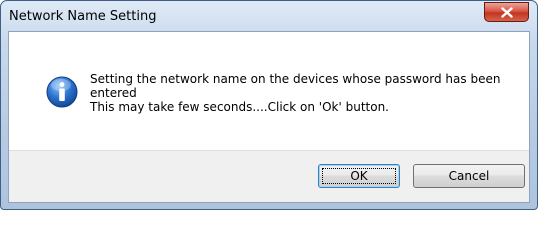  I want to click on focus-rectangle, so click(359, 176).